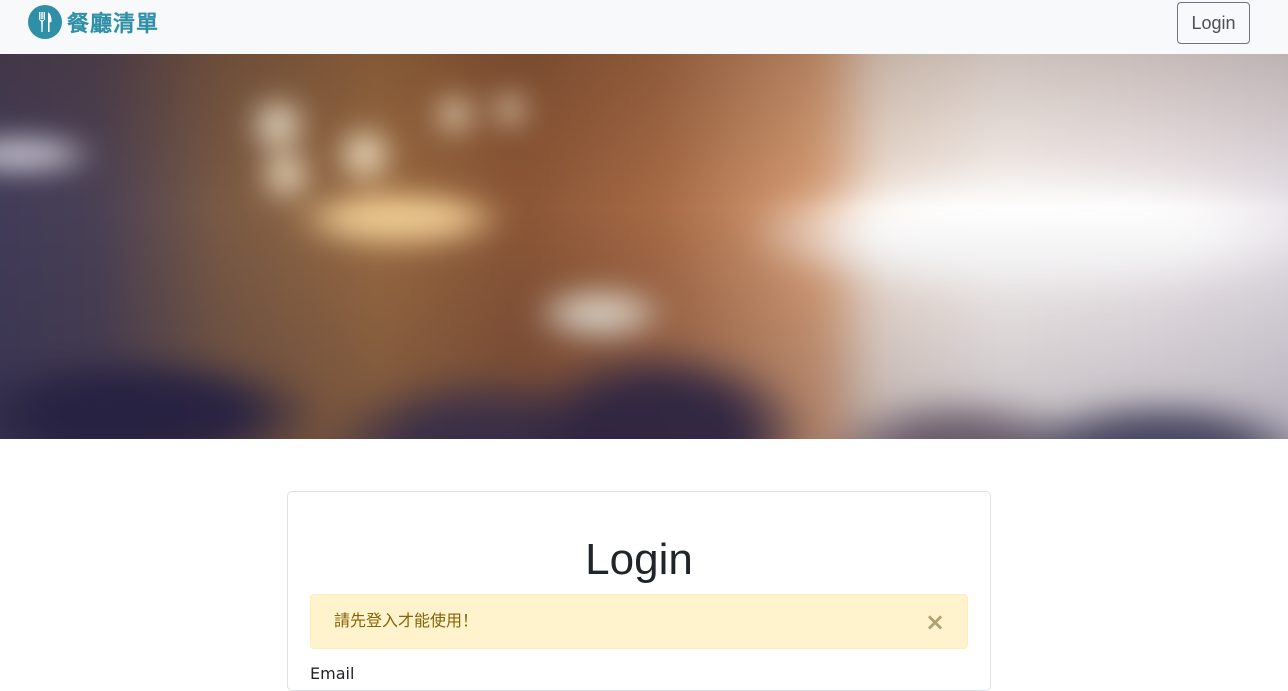  I want to click on brand-link: 餐廳清單, so click(93, 22).